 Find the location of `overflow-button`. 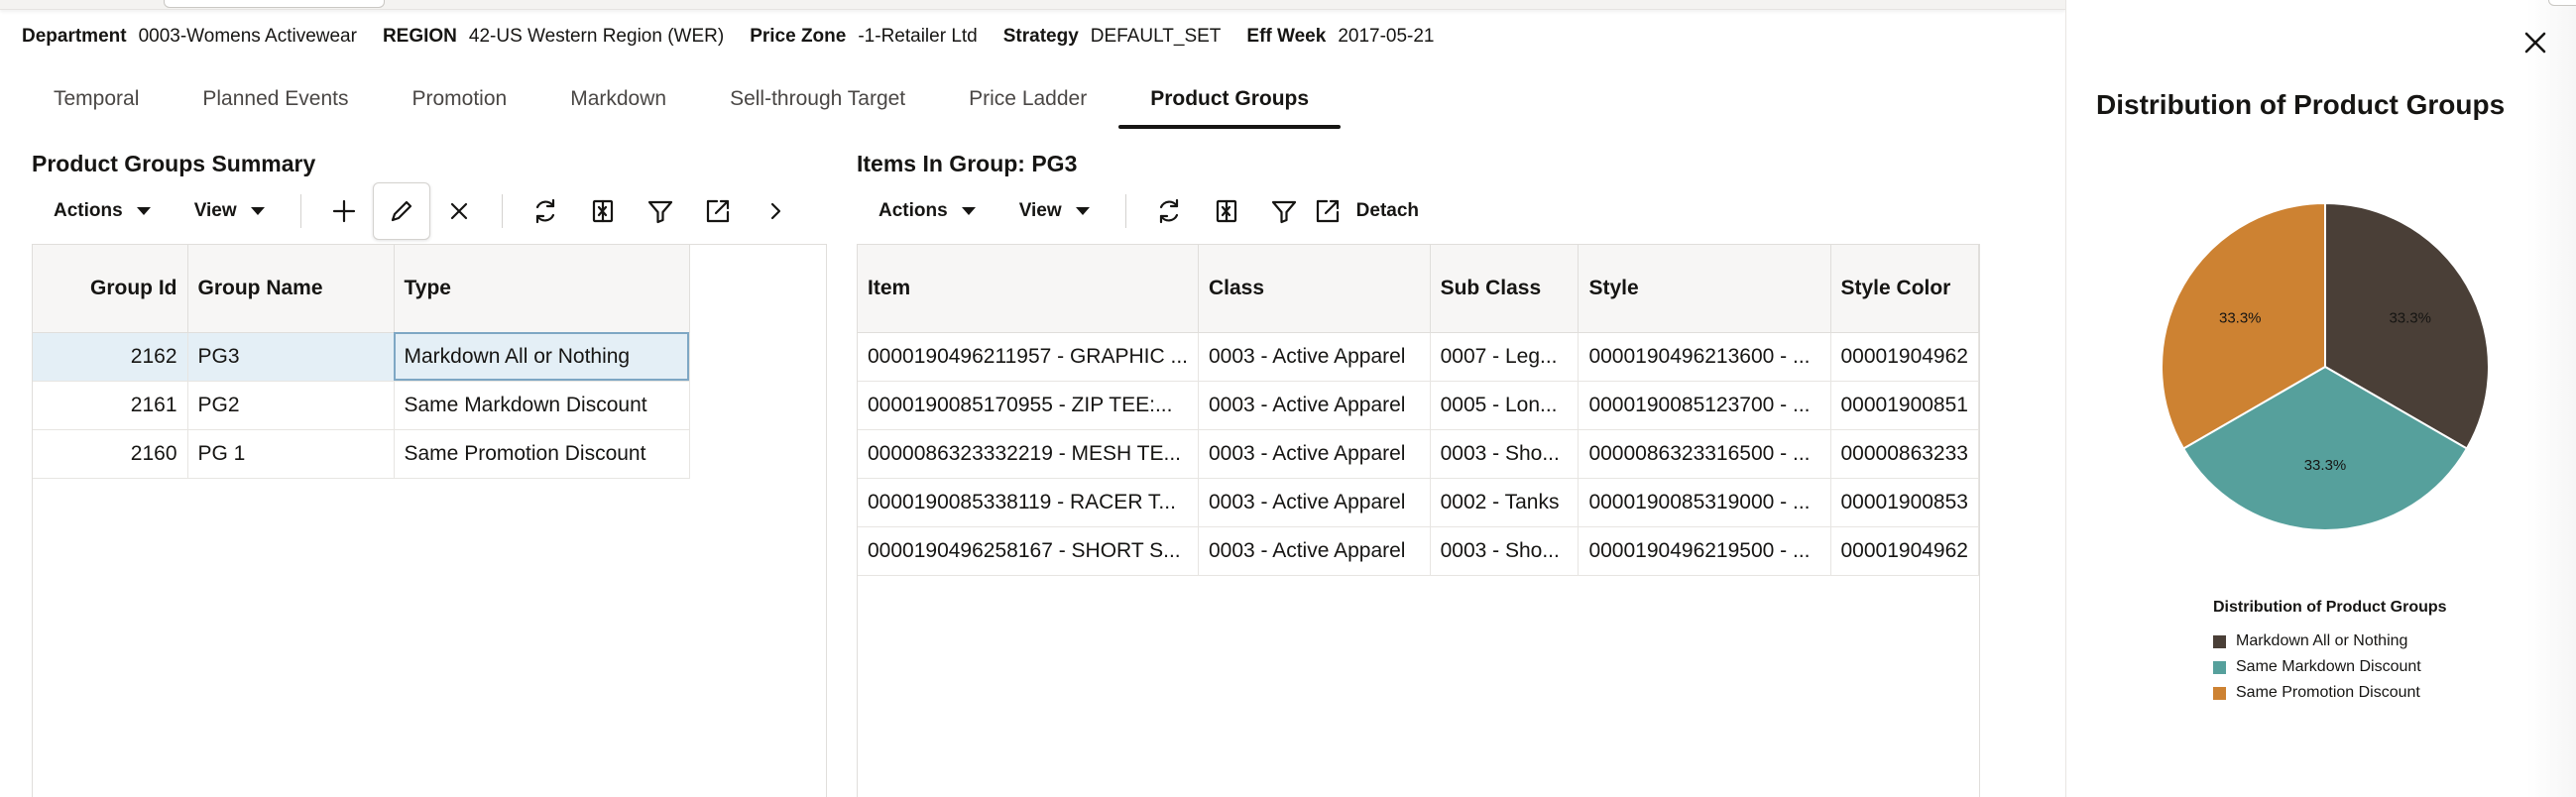

overflow-button is located at coordinates (776, 211).